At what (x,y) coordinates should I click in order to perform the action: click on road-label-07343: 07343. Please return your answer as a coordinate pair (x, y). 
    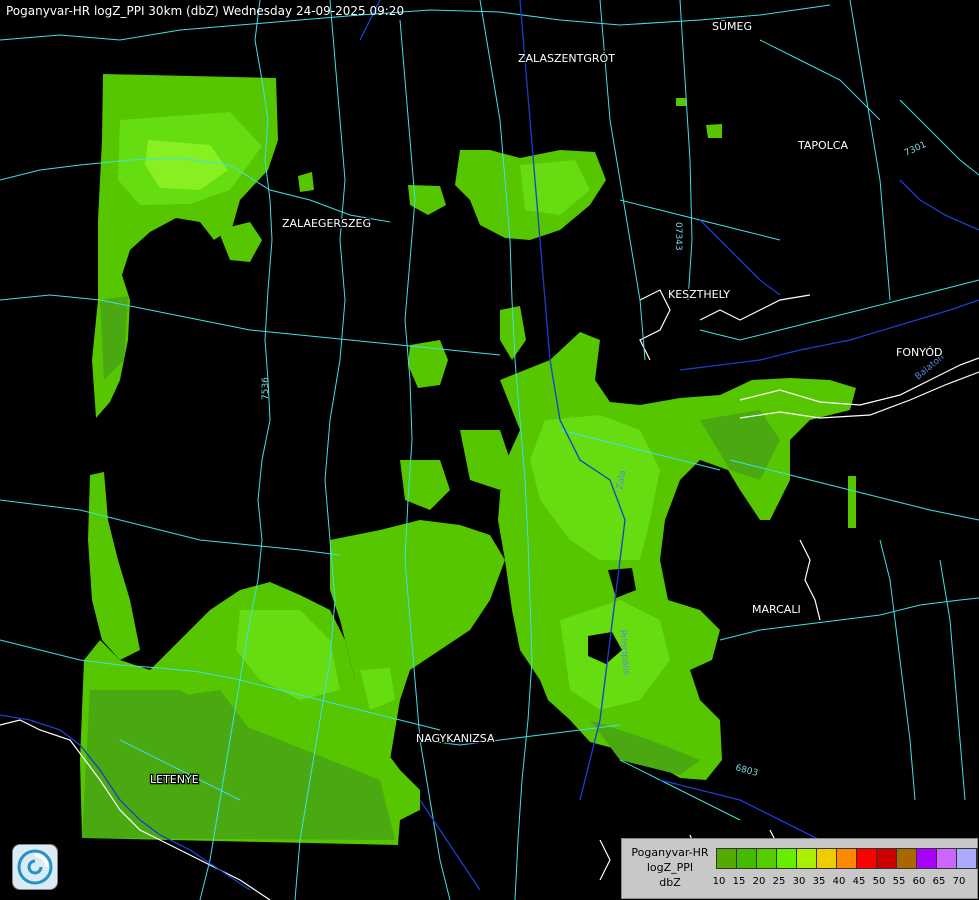
    Looking at the image, I should click on (678, 236).